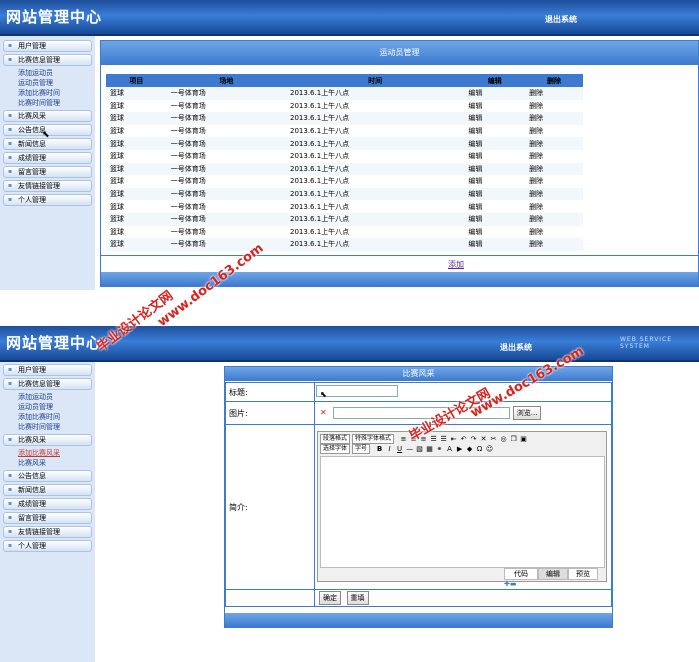 The width and height of the screenshot is (699, 662). What do you see at coordinates (462, 512) in the screenshot?
I see `editor-content-area` at bounding box center [462, 512].